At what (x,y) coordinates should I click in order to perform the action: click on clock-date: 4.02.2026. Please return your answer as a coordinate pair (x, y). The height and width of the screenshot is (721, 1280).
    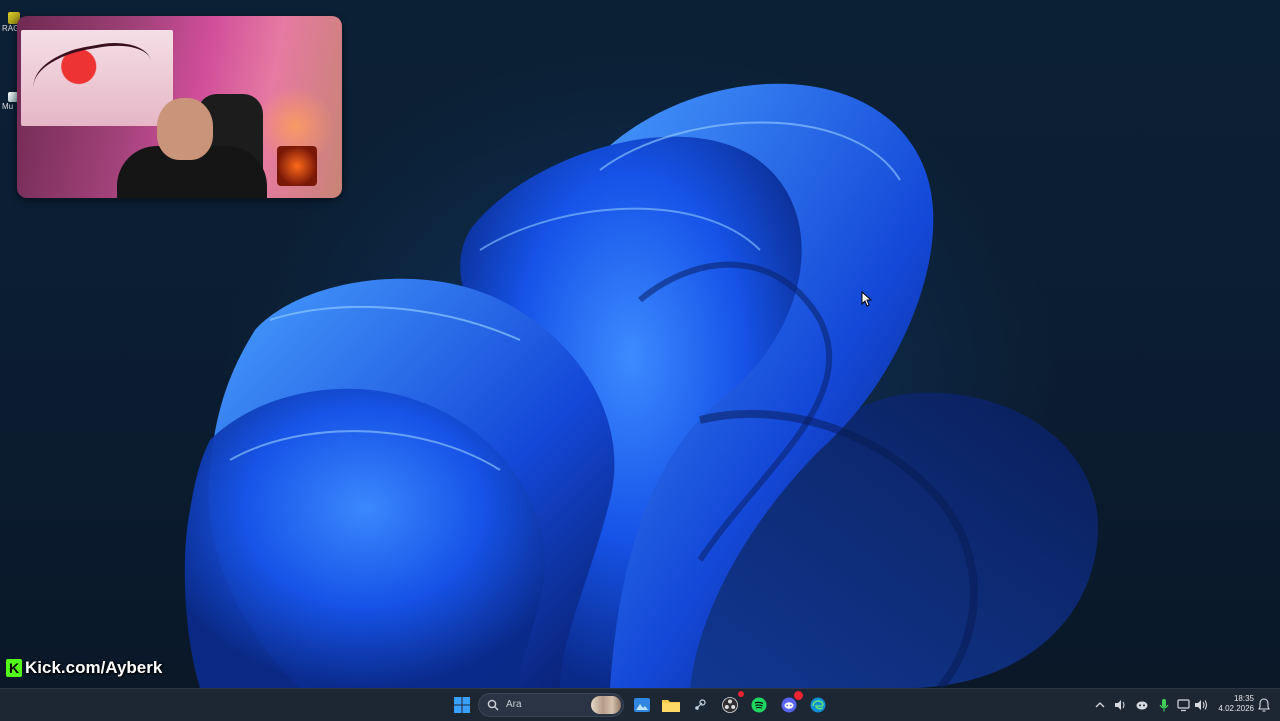
    Looking at the image, I should click on (1236, 708).